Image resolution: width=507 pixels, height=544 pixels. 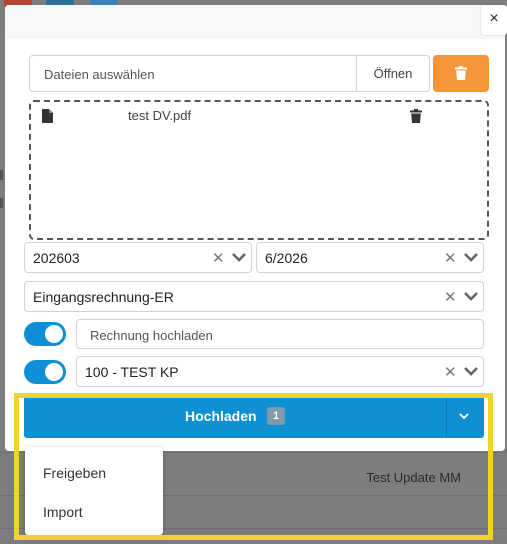 I want to click on period-select: 202603 ✕, so click(x=138, y=257).